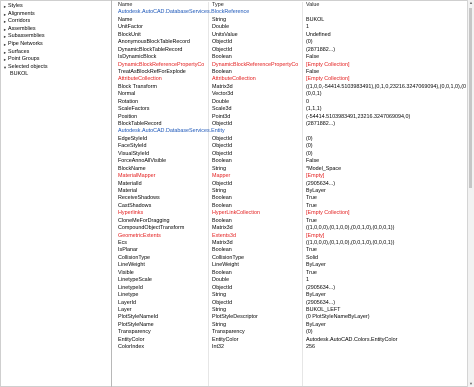  I want to click on tree-item: ▸ Pipe Networks, so click(56, 45).